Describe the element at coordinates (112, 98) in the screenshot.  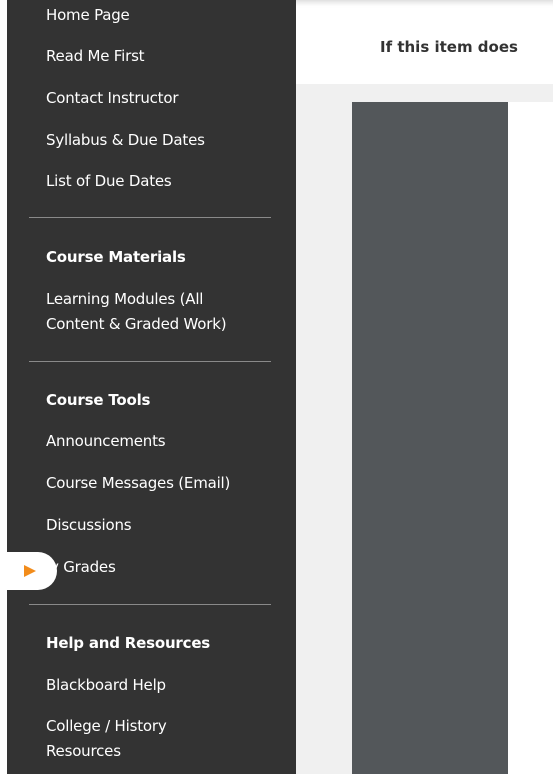
I see `sidebar-item-contact-instructor: Contact Instructor` at that location.